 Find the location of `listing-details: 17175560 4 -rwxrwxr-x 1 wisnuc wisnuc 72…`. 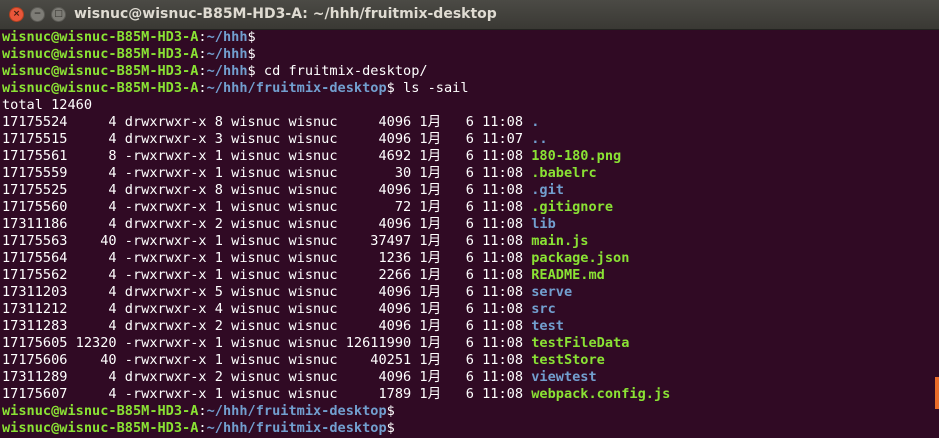

listing-details: 17175560 4 -rwxrwxr-x 1 wisnuc wisnuc 72… is located at coordinates (267, 207).